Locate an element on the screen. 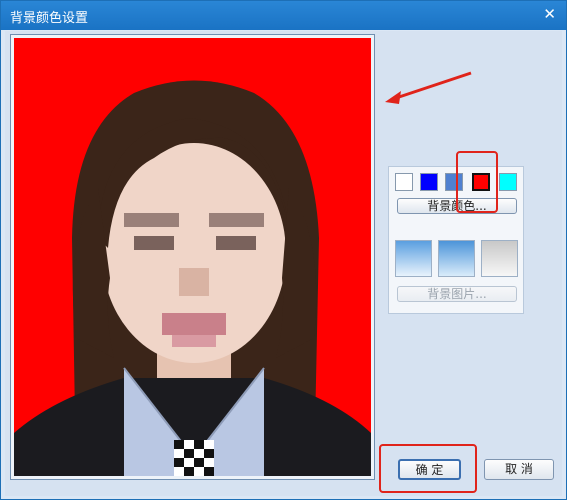 This screenshot has height=500, width=567. arrow-annotation-icon is located at coordinates (428, 87).